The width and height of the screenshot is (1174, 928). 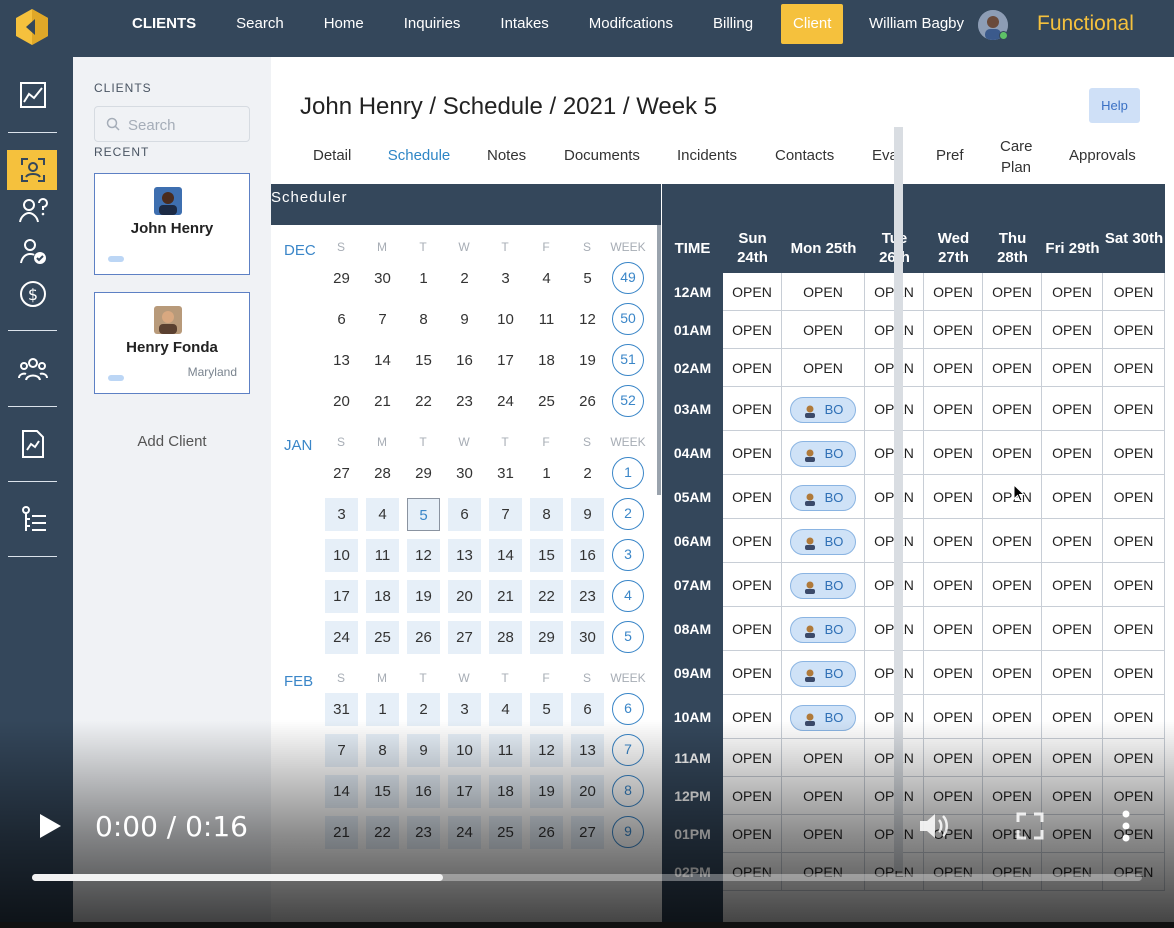 What do you see at coordinates (341, 278) in the screenshot?
I see `calendar-day: 29` at bounding box center [341, 278].